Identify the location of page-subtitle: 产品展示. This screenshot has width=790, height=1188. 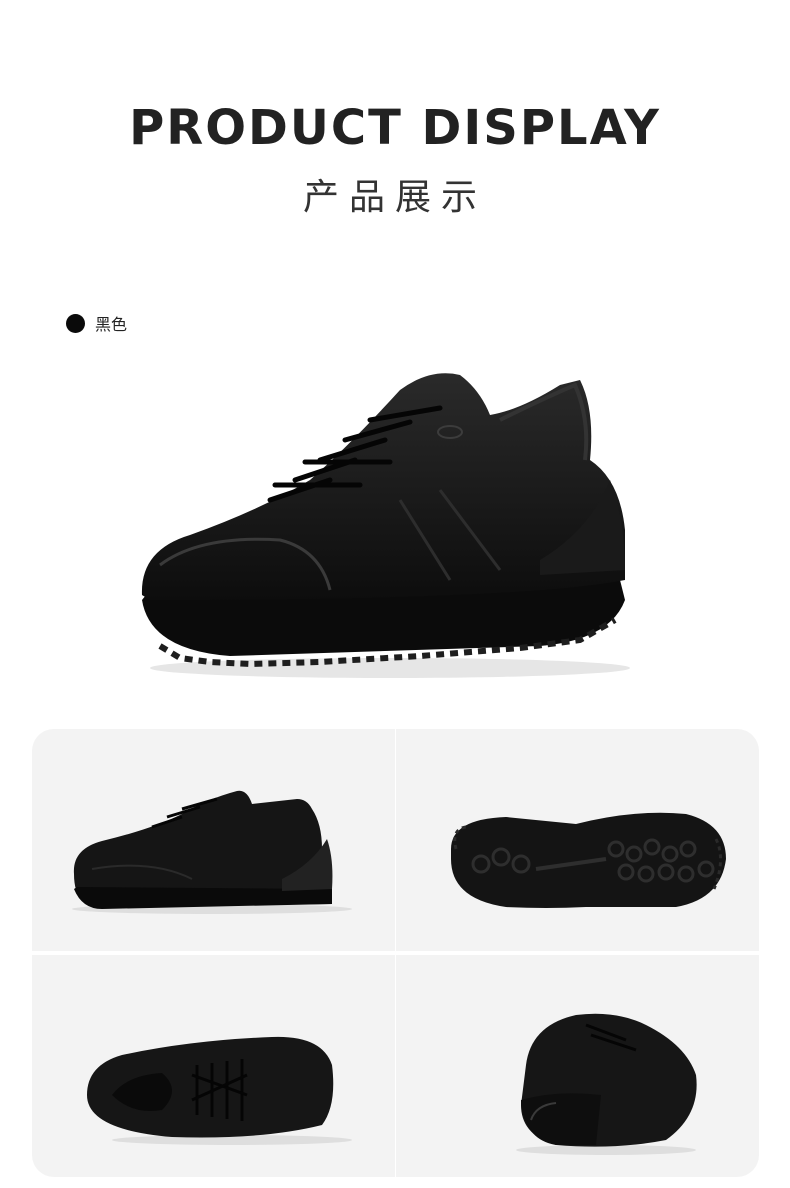
(394, 197).